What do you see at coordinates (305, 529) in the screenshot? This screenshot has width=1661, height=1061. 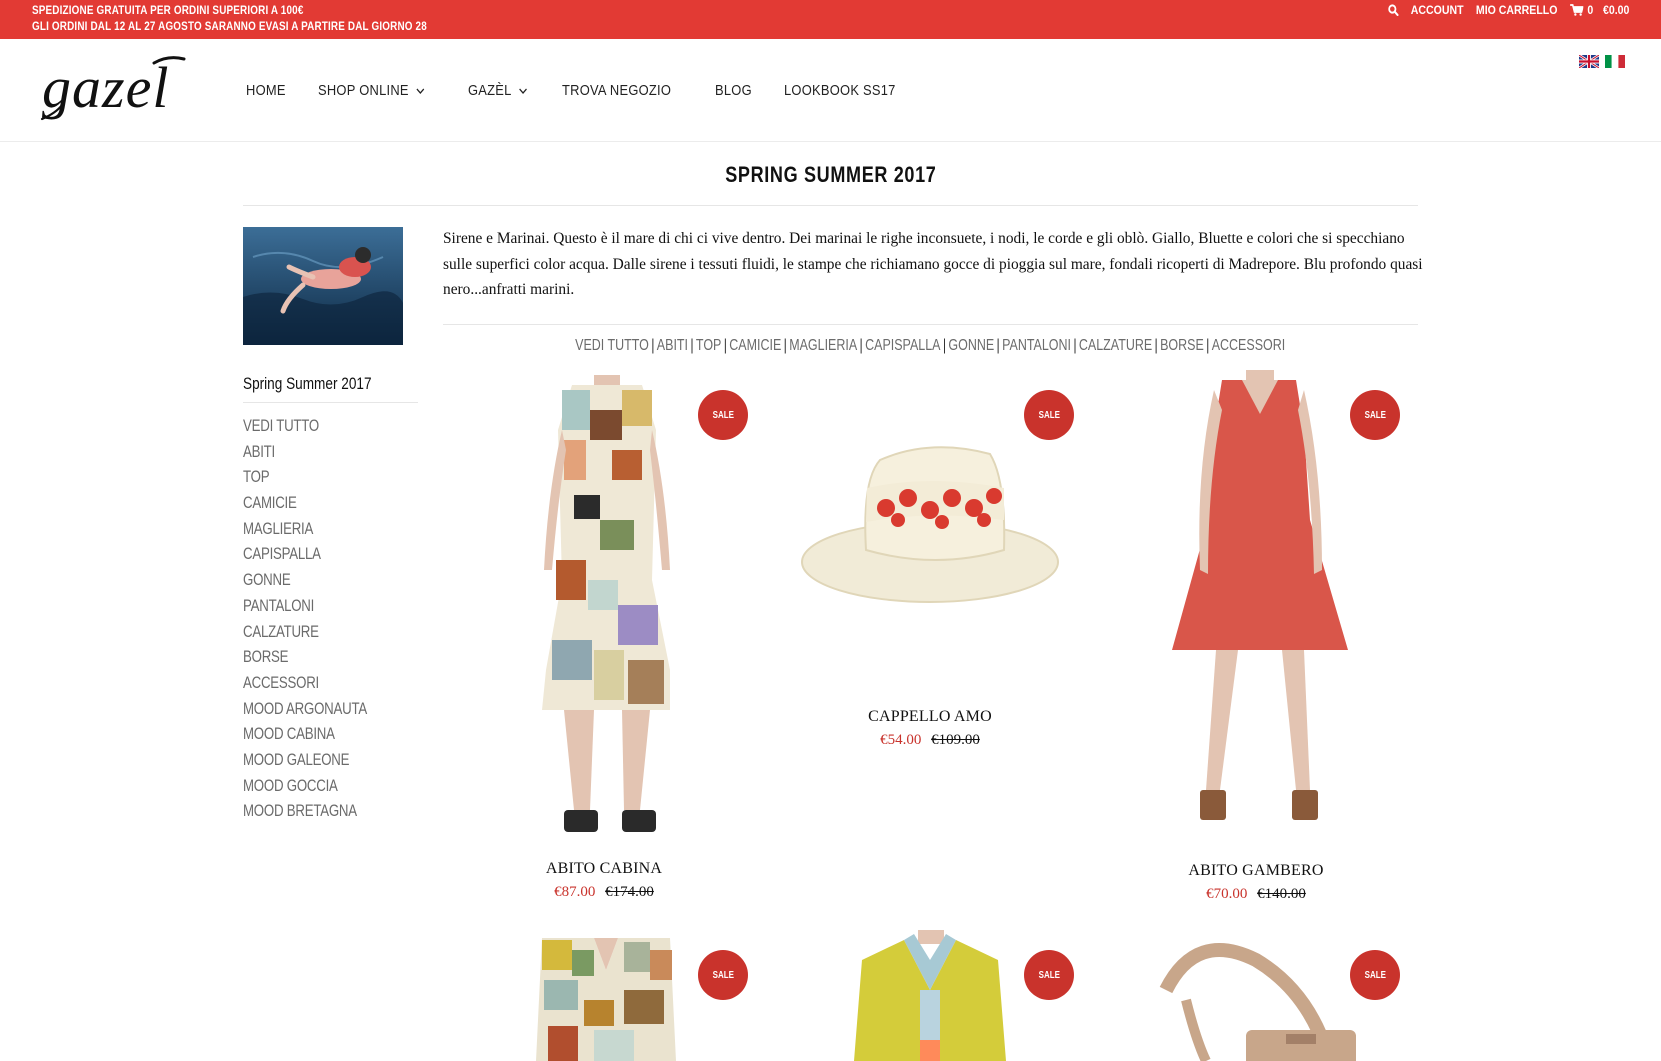 I see `sidebar-item-maglieria: MAGLIERIA` at bounding box center [305, 529].